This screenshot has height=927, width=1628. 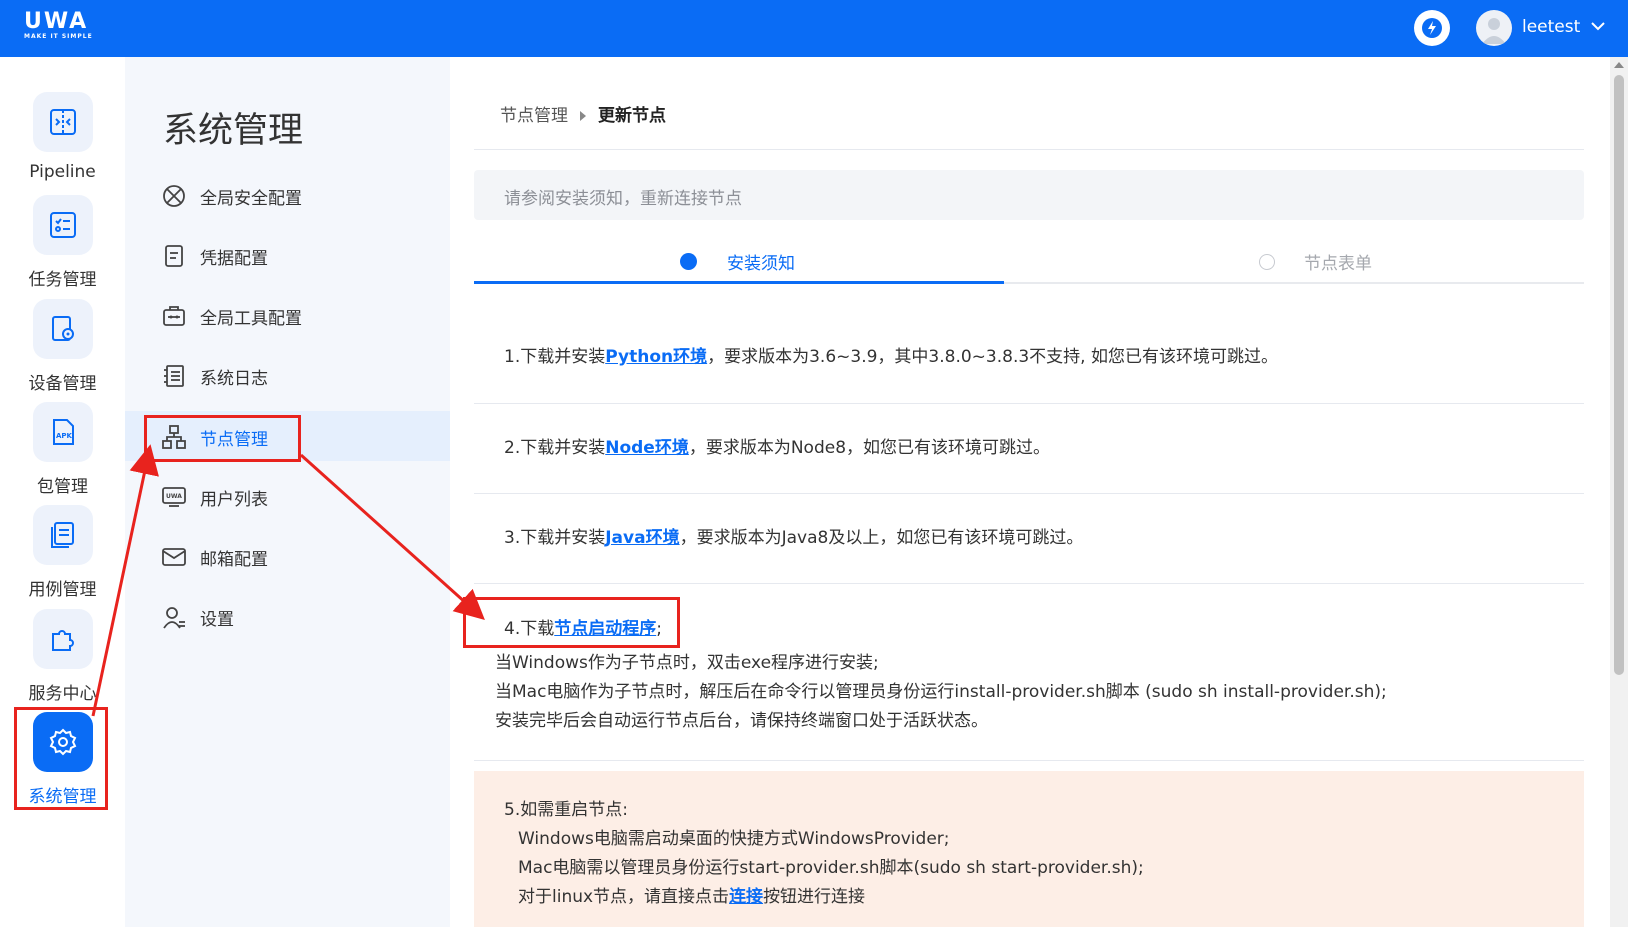 What do you see at coordinates (647, 448) in the screenshot?
I see `node-env-link: Node环境` at bounding box center [647, 448].